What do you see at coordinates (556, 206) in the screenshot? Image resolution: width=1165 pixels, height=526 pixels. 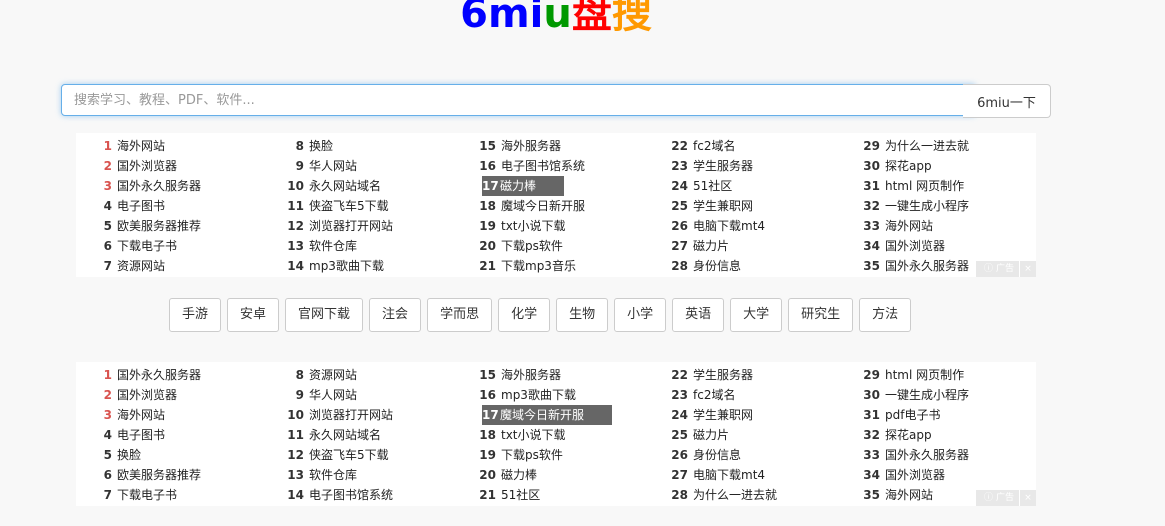 I see `hot-list-item: 18 魔域今日新开服` at bounding box center [556, 206].